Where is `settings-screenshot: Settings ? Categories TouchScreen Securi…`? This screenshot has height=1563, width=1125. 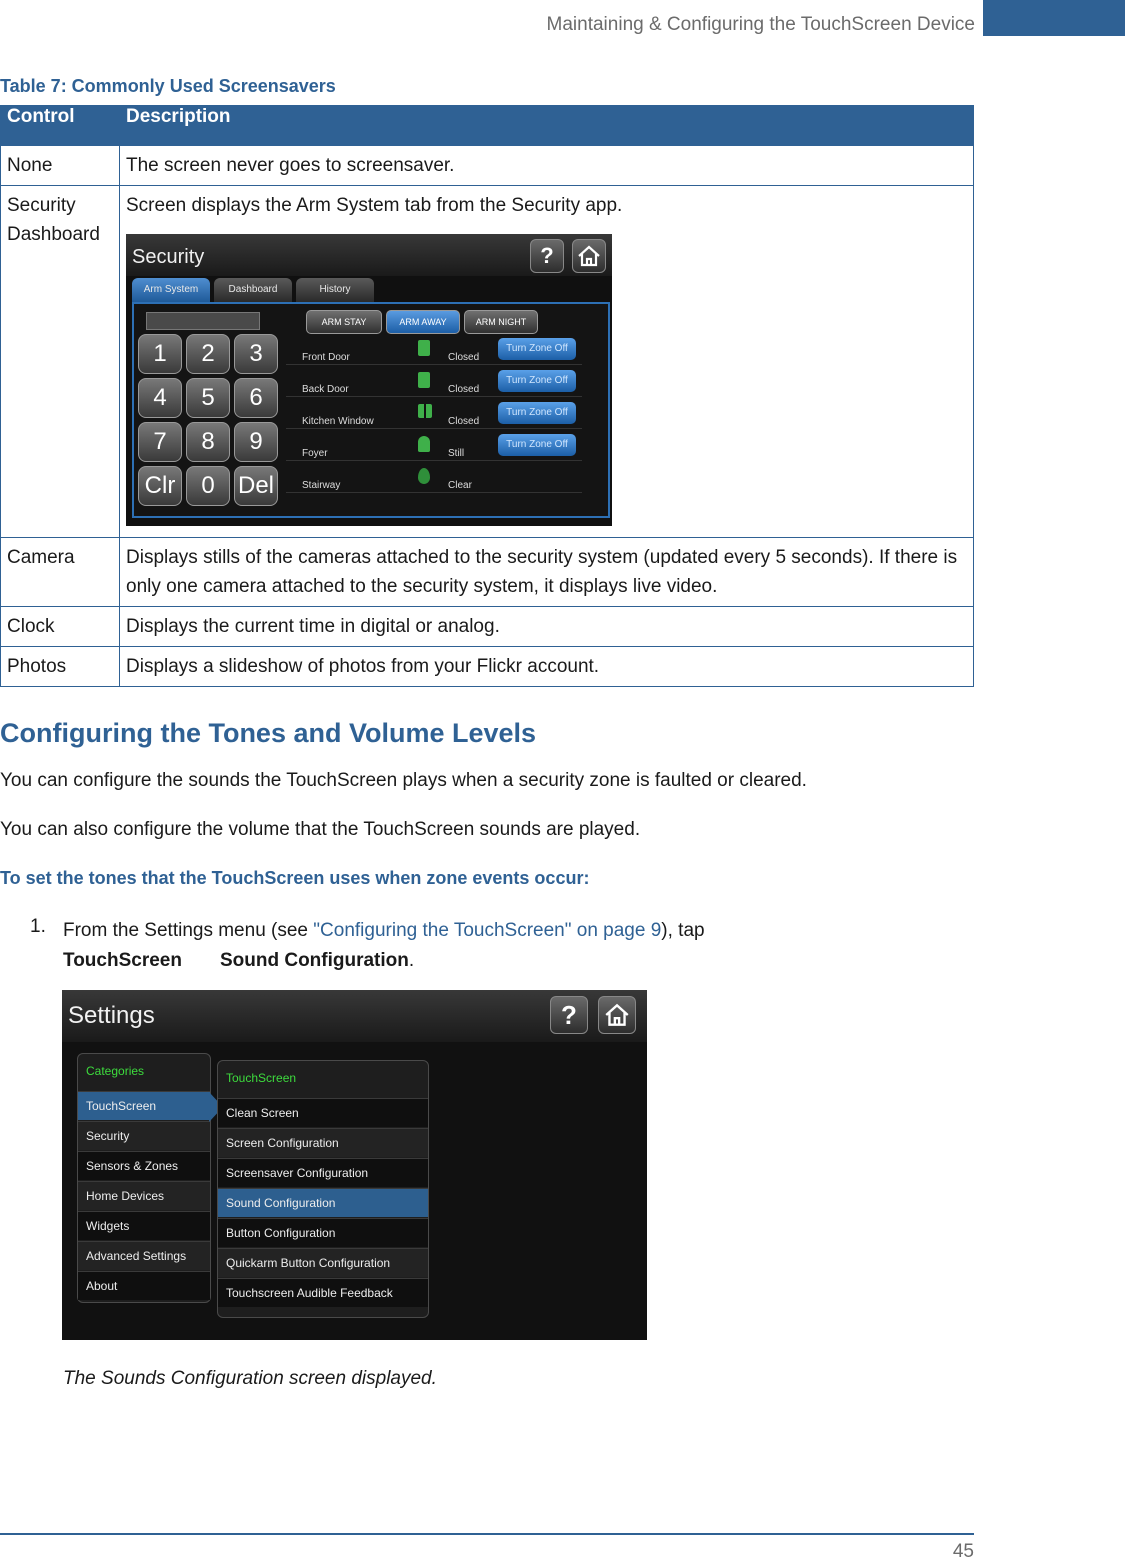
settings-screenshot: Settings ? Categories TouchScreen Securi… is located at coordinates (354, 1165).